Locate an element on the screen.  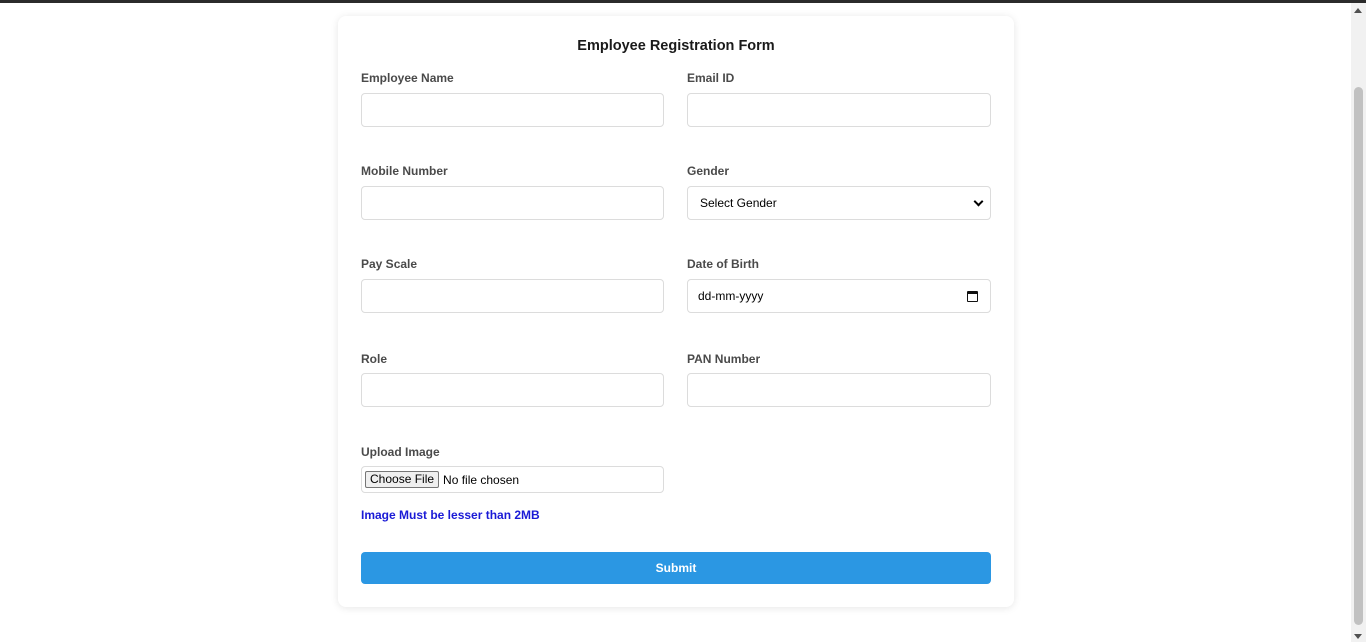
scroll-down-icon is located at coordinates (1358, 636).